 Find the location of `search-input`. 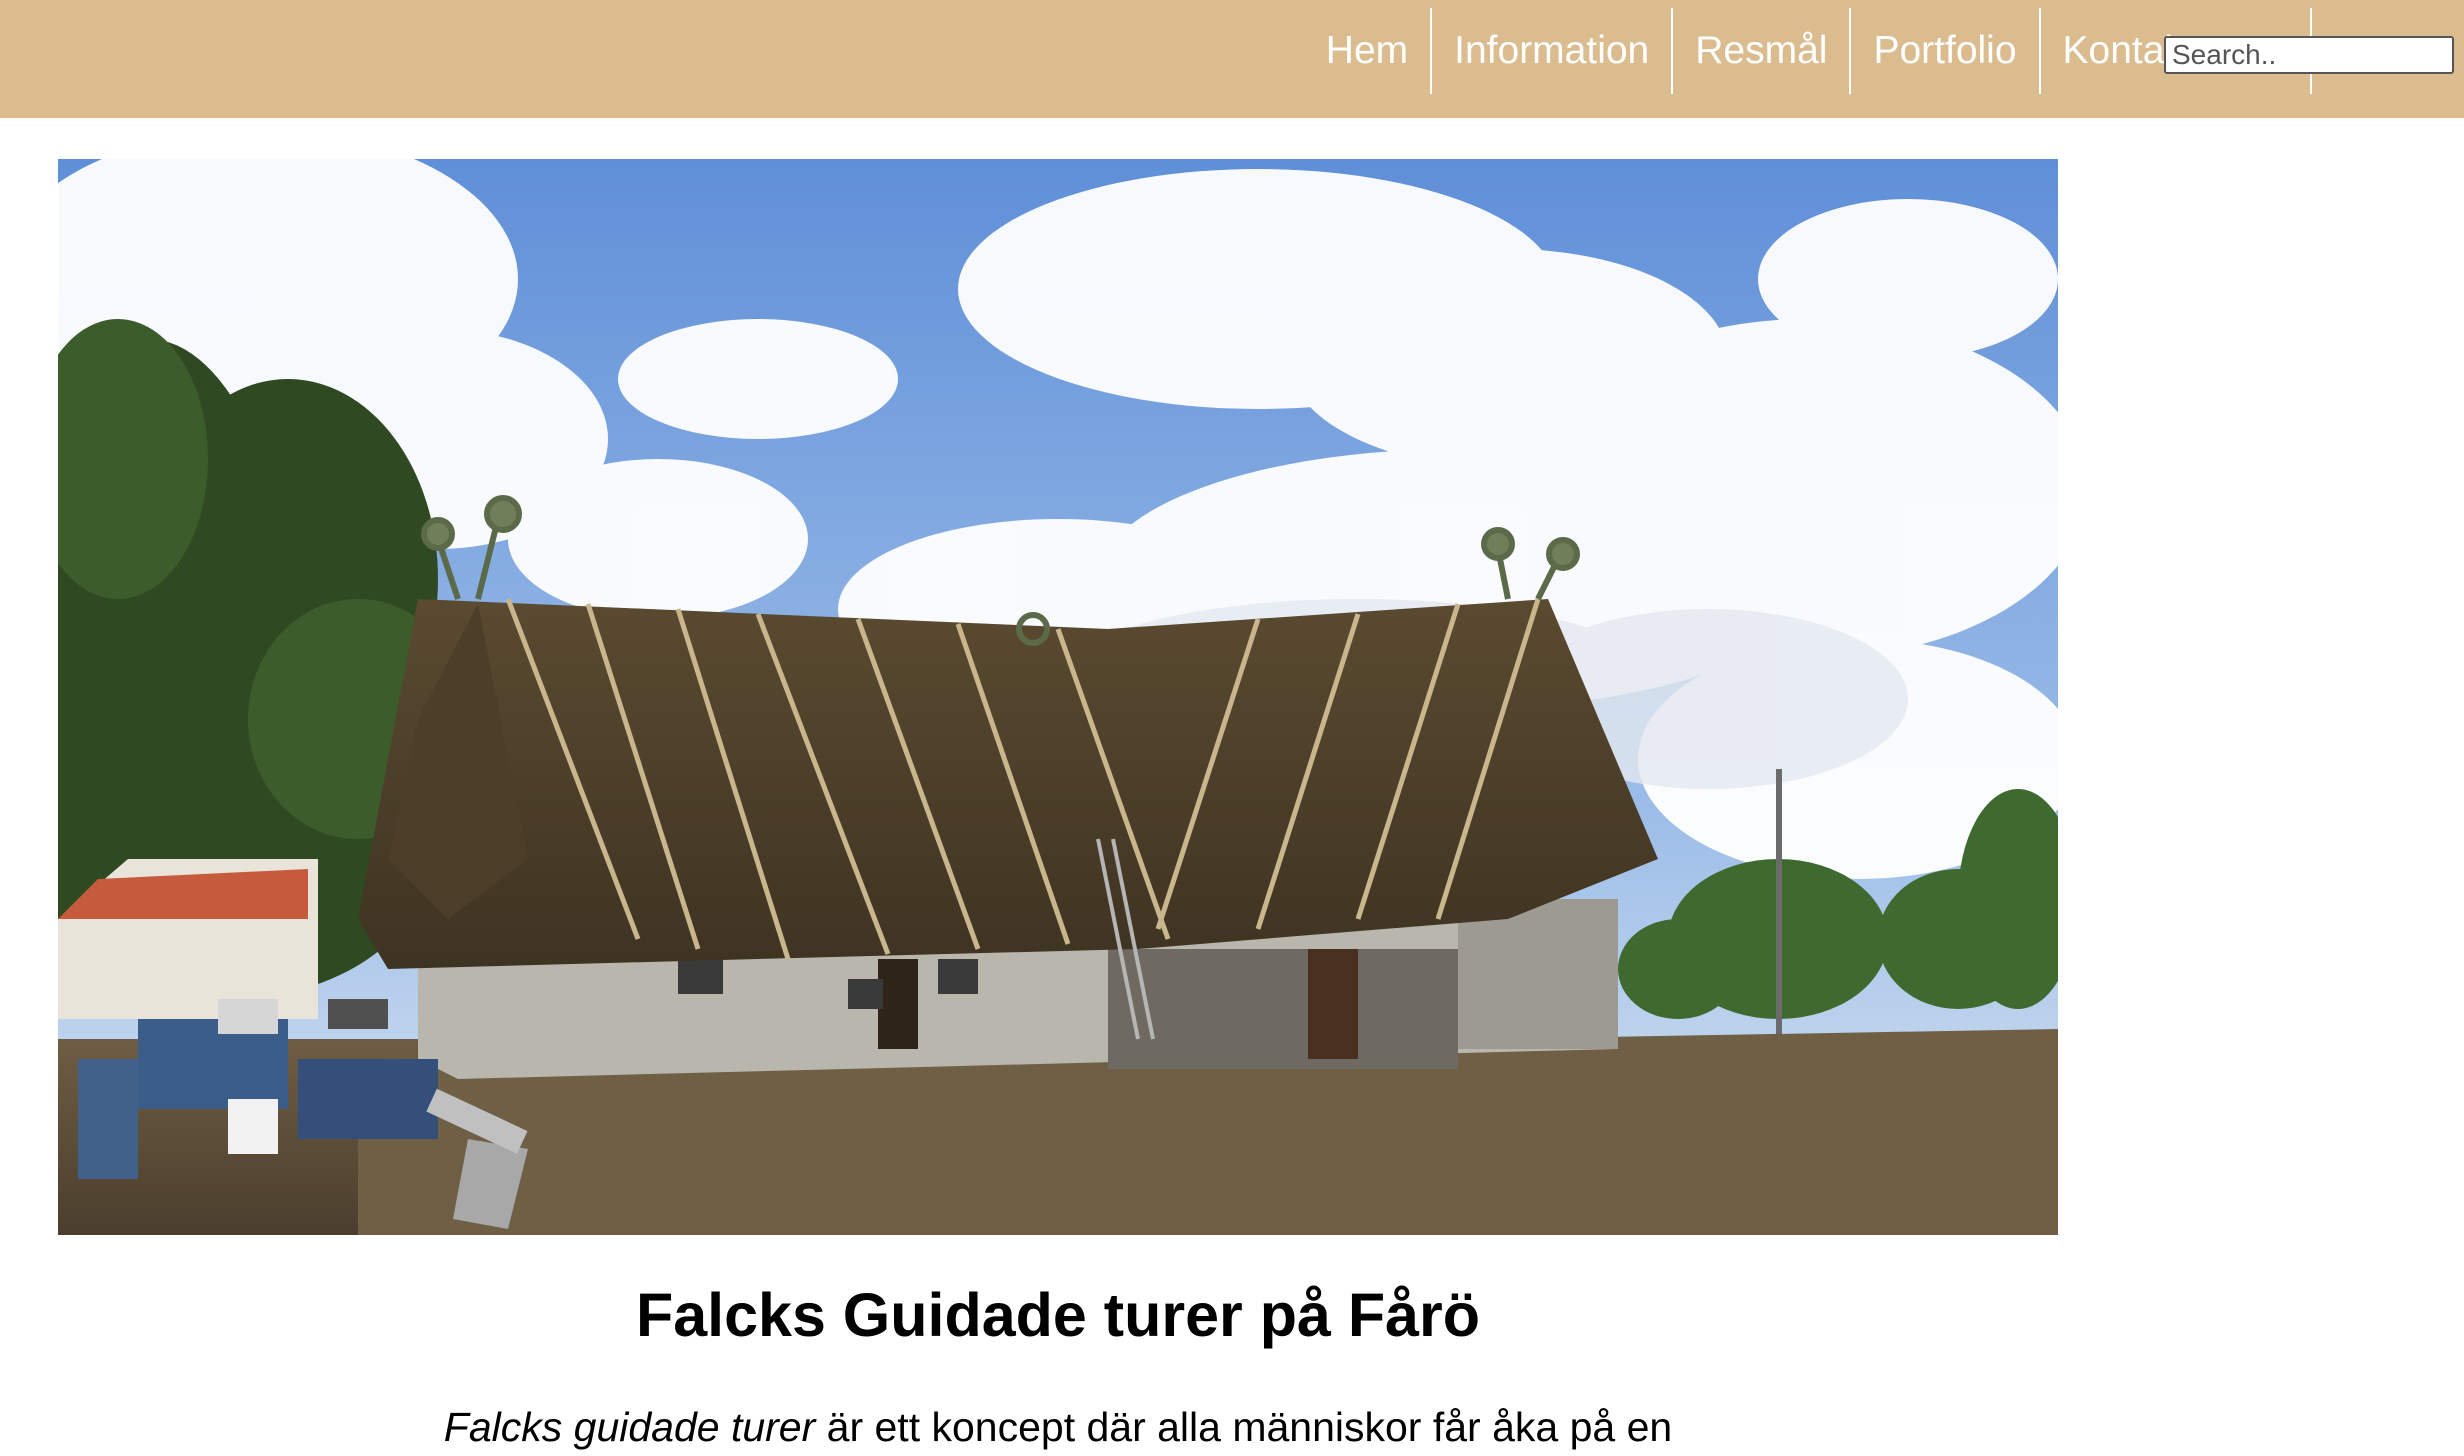

search-input is located at coordinates (2309, 55).